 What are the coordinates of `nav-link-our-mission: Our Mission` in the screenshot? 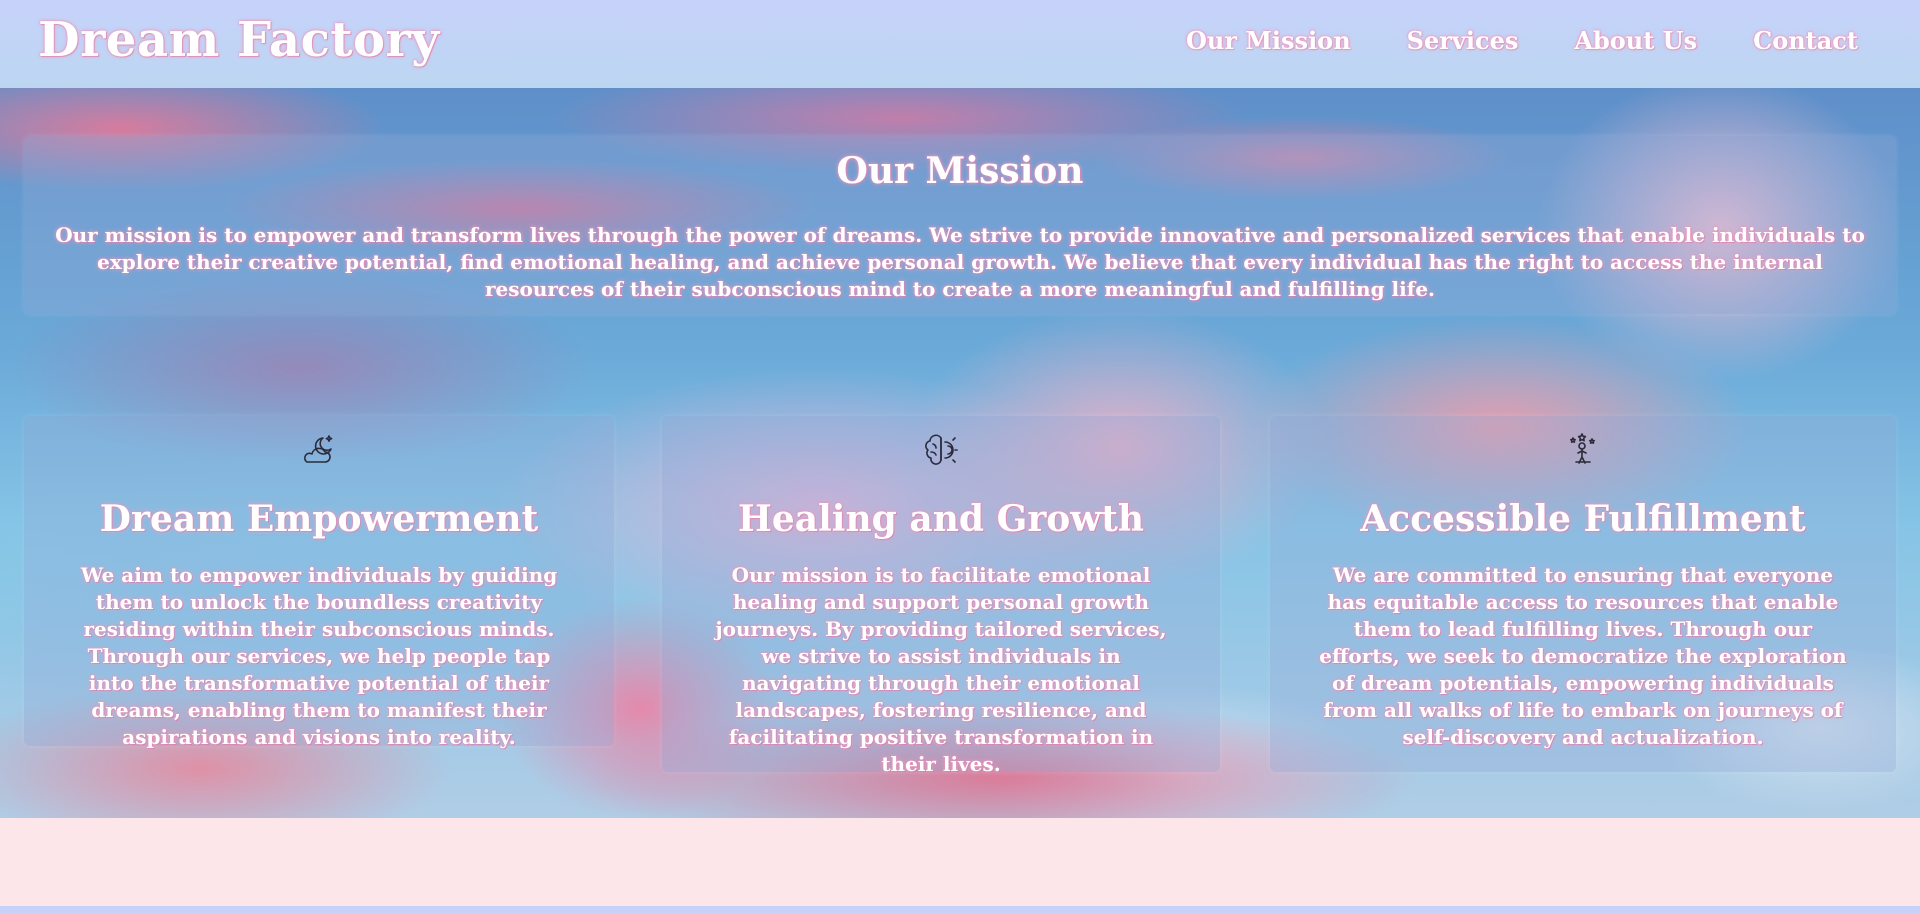 It's located at (1268, 40).